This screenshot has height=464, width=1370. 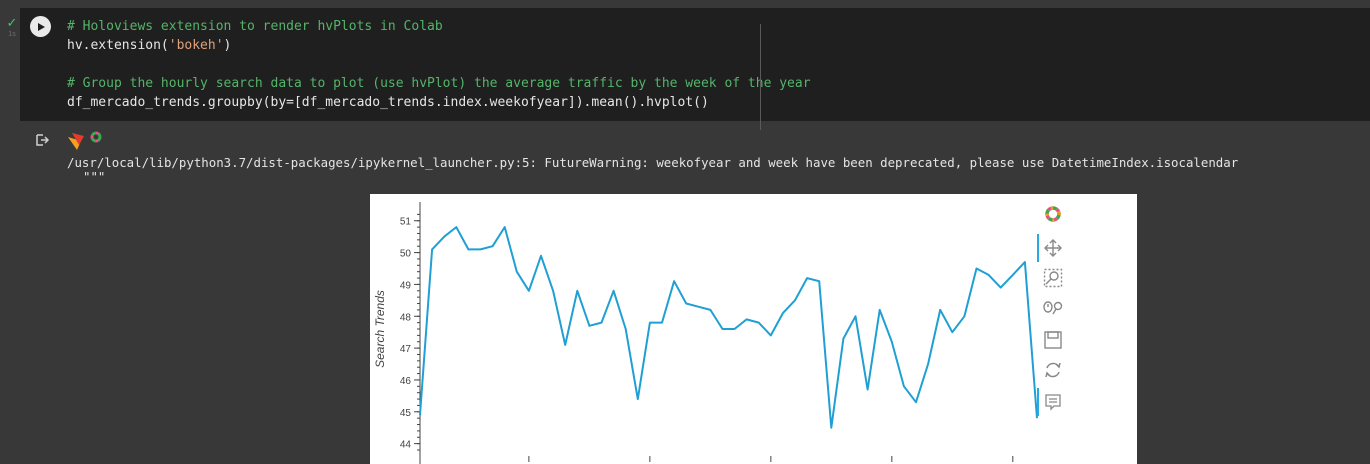 What do you see at coordinates (406, 445) in the screenshot?
I see `y-tick-label: 44` at bounding box center [406, 445].